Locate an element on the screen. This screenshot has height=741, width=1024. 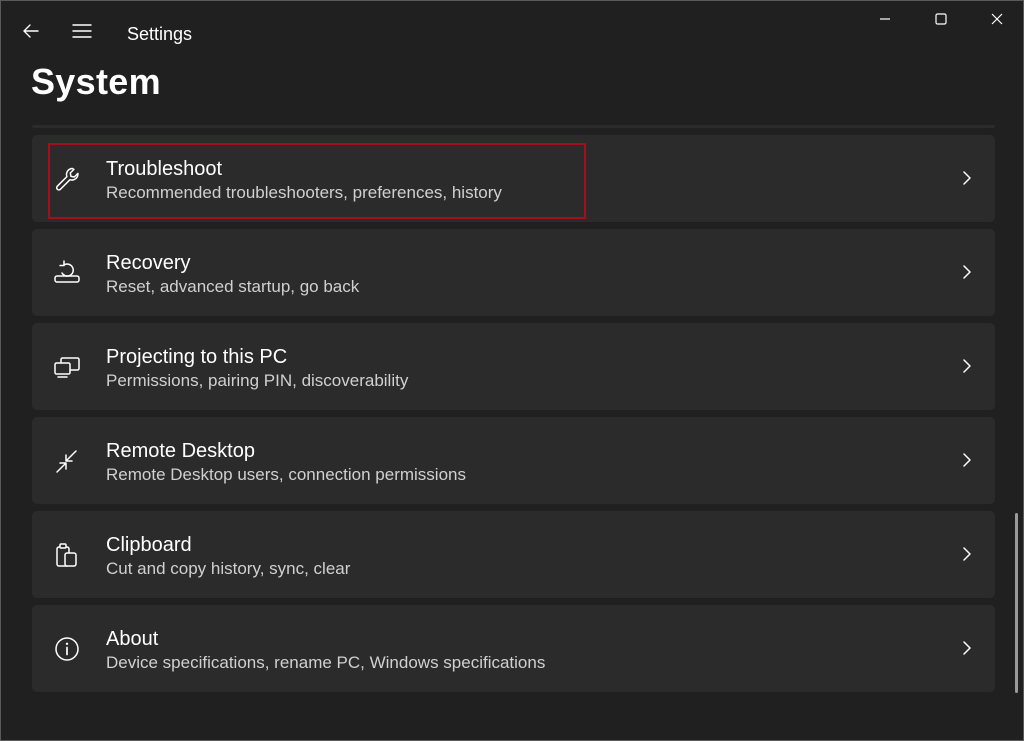
projecting-icon is located at coordinates (67, 367).